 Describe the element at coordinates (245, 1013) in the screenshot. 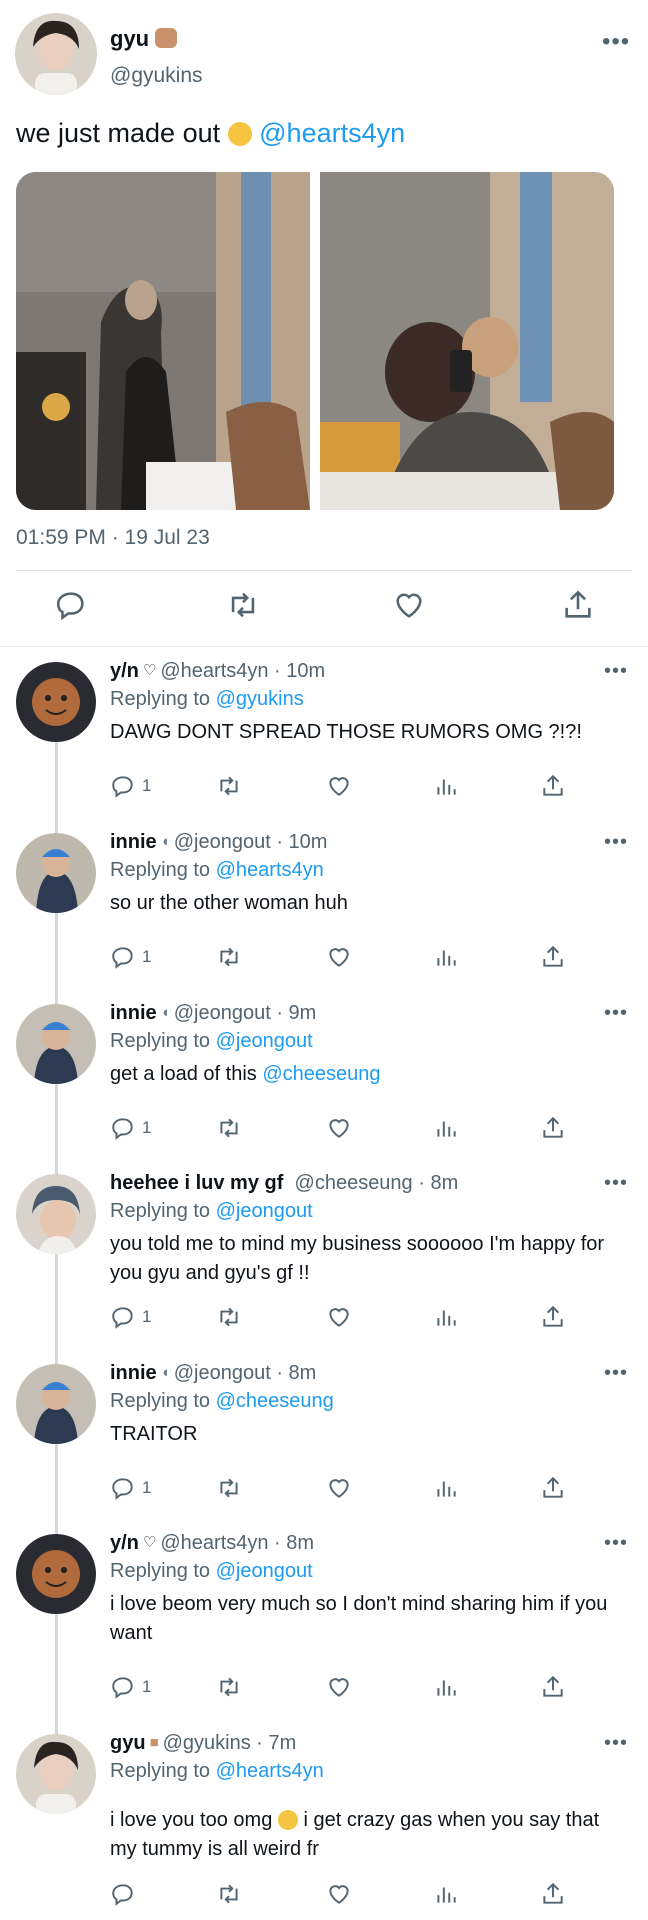

I see `handle-time: @jeongout · 9m` at that location.